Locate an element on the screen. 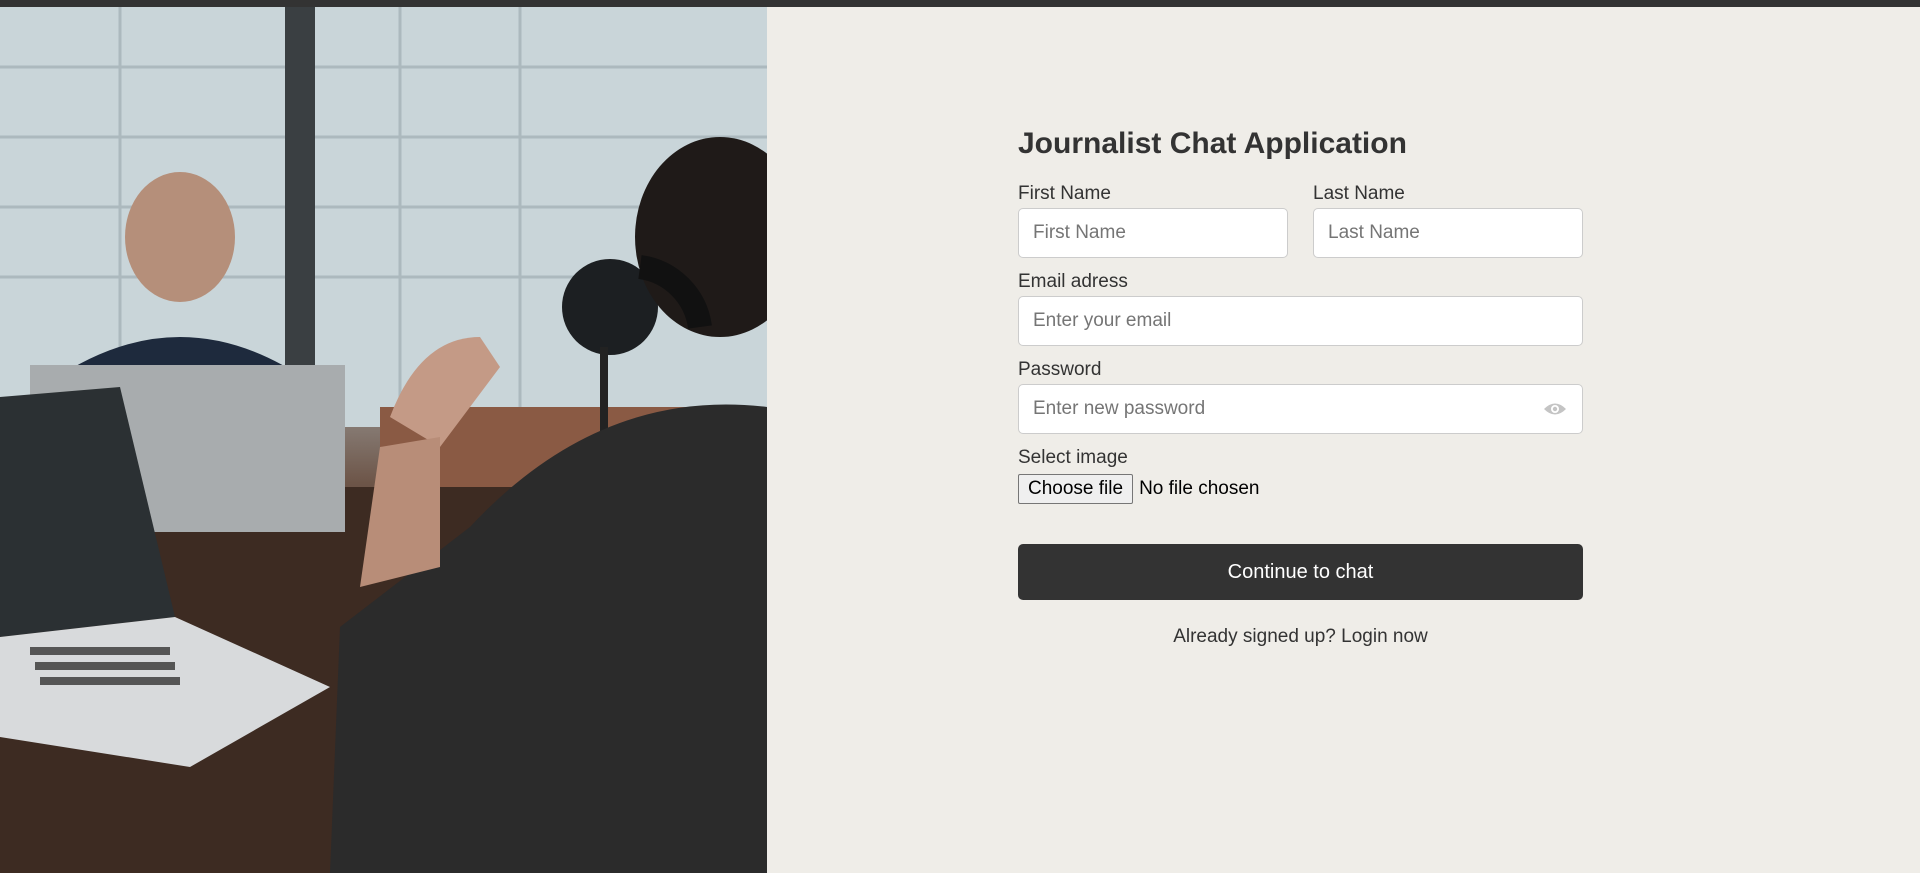  email-field: Email adress is located at coordinates (1300, 307).